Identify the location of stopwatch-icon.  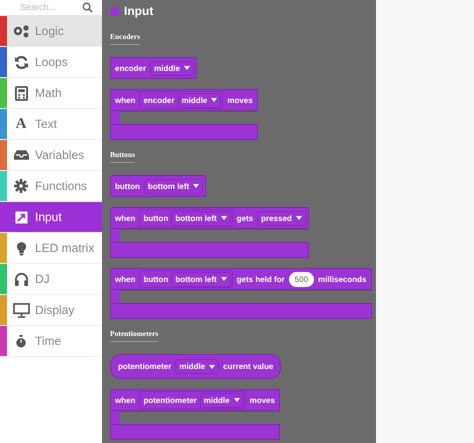
(21, 341).